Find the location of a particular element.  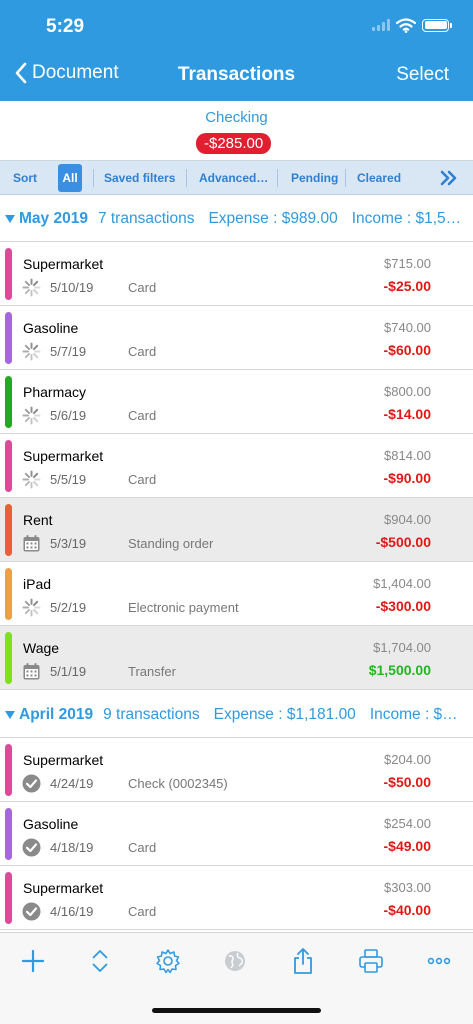

print-icon is located at coordinates (371, 961).